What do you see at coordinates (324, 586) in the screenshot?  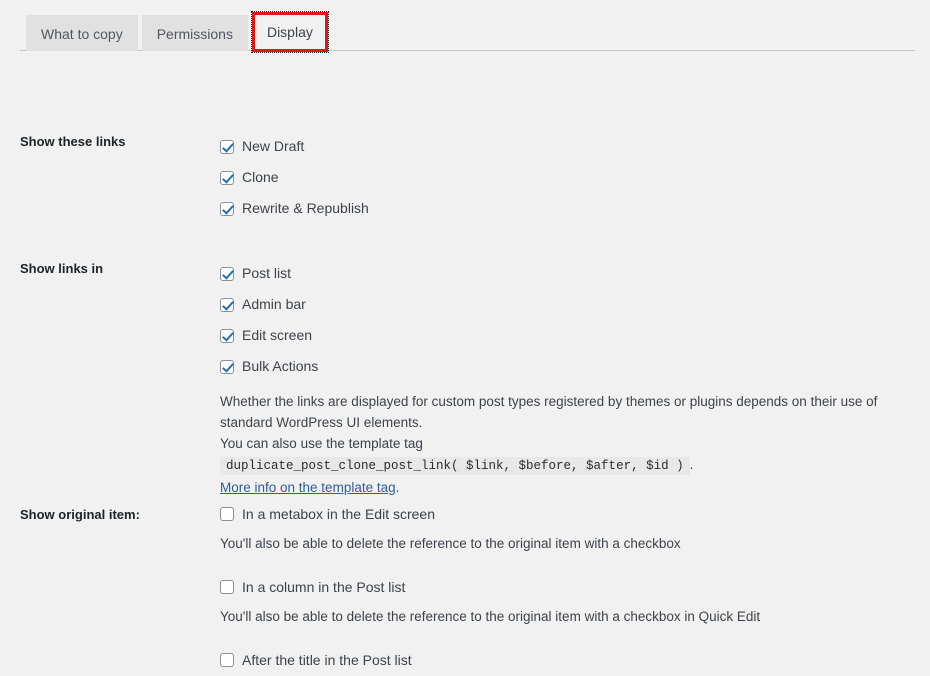 I see `checkbox-label: In a column in the Post list` at bounding box center [324, 586].